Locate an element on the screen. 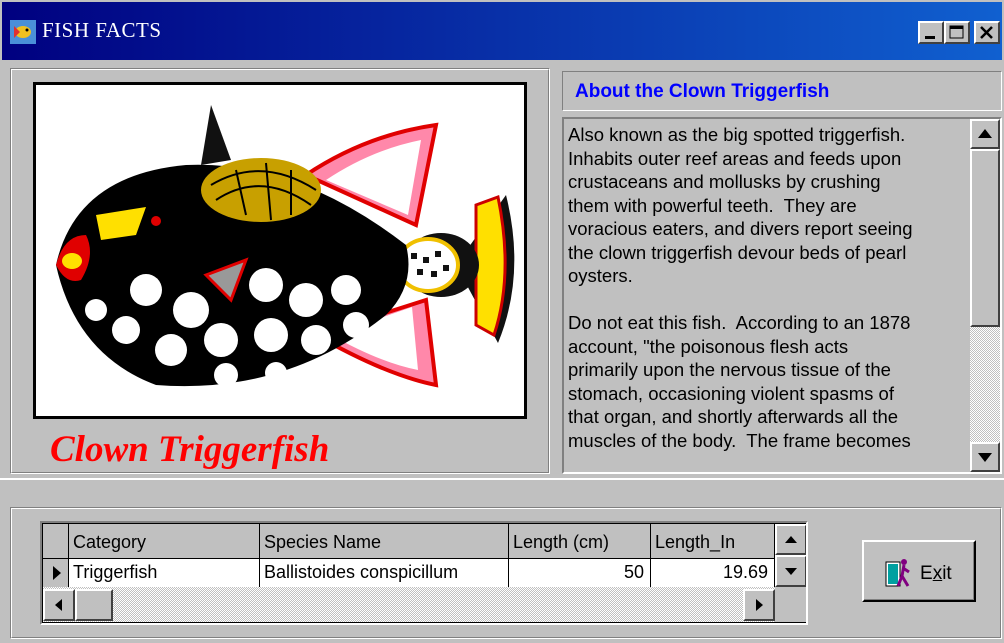  maximize-icon is located at coordinates (956, 32).